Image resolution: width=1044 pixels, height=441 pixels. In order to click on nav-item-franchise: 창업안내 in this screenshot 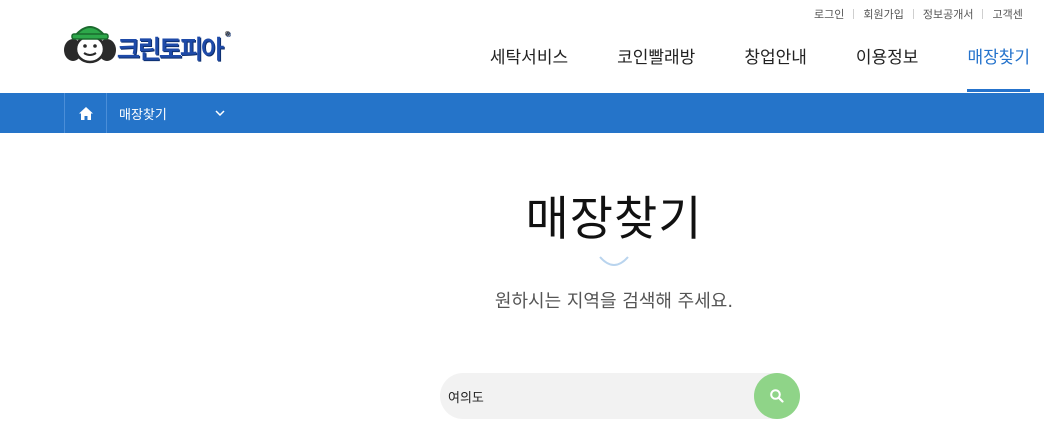, I will do `click(775, 66)`.